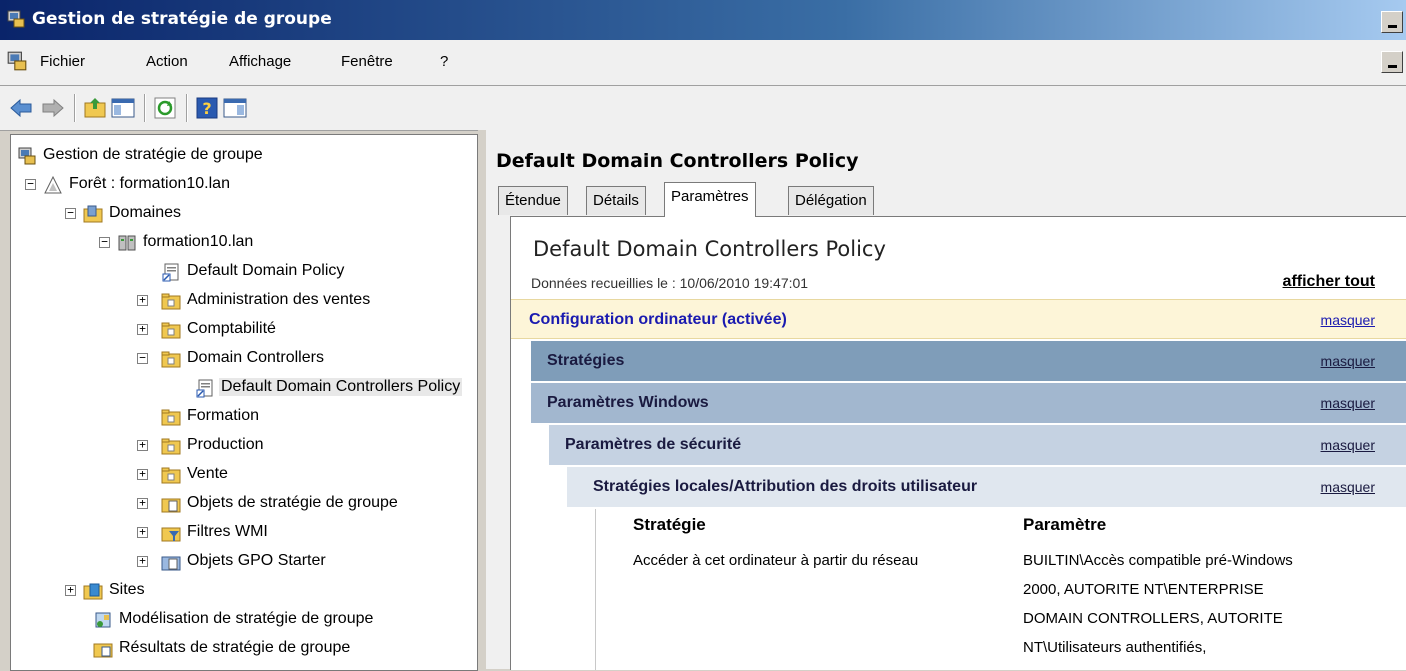  What do you see at coordinates (231, 328) in the screenshot?
I see `tree-label: Comptabilité` at bounding box center [231, 328].